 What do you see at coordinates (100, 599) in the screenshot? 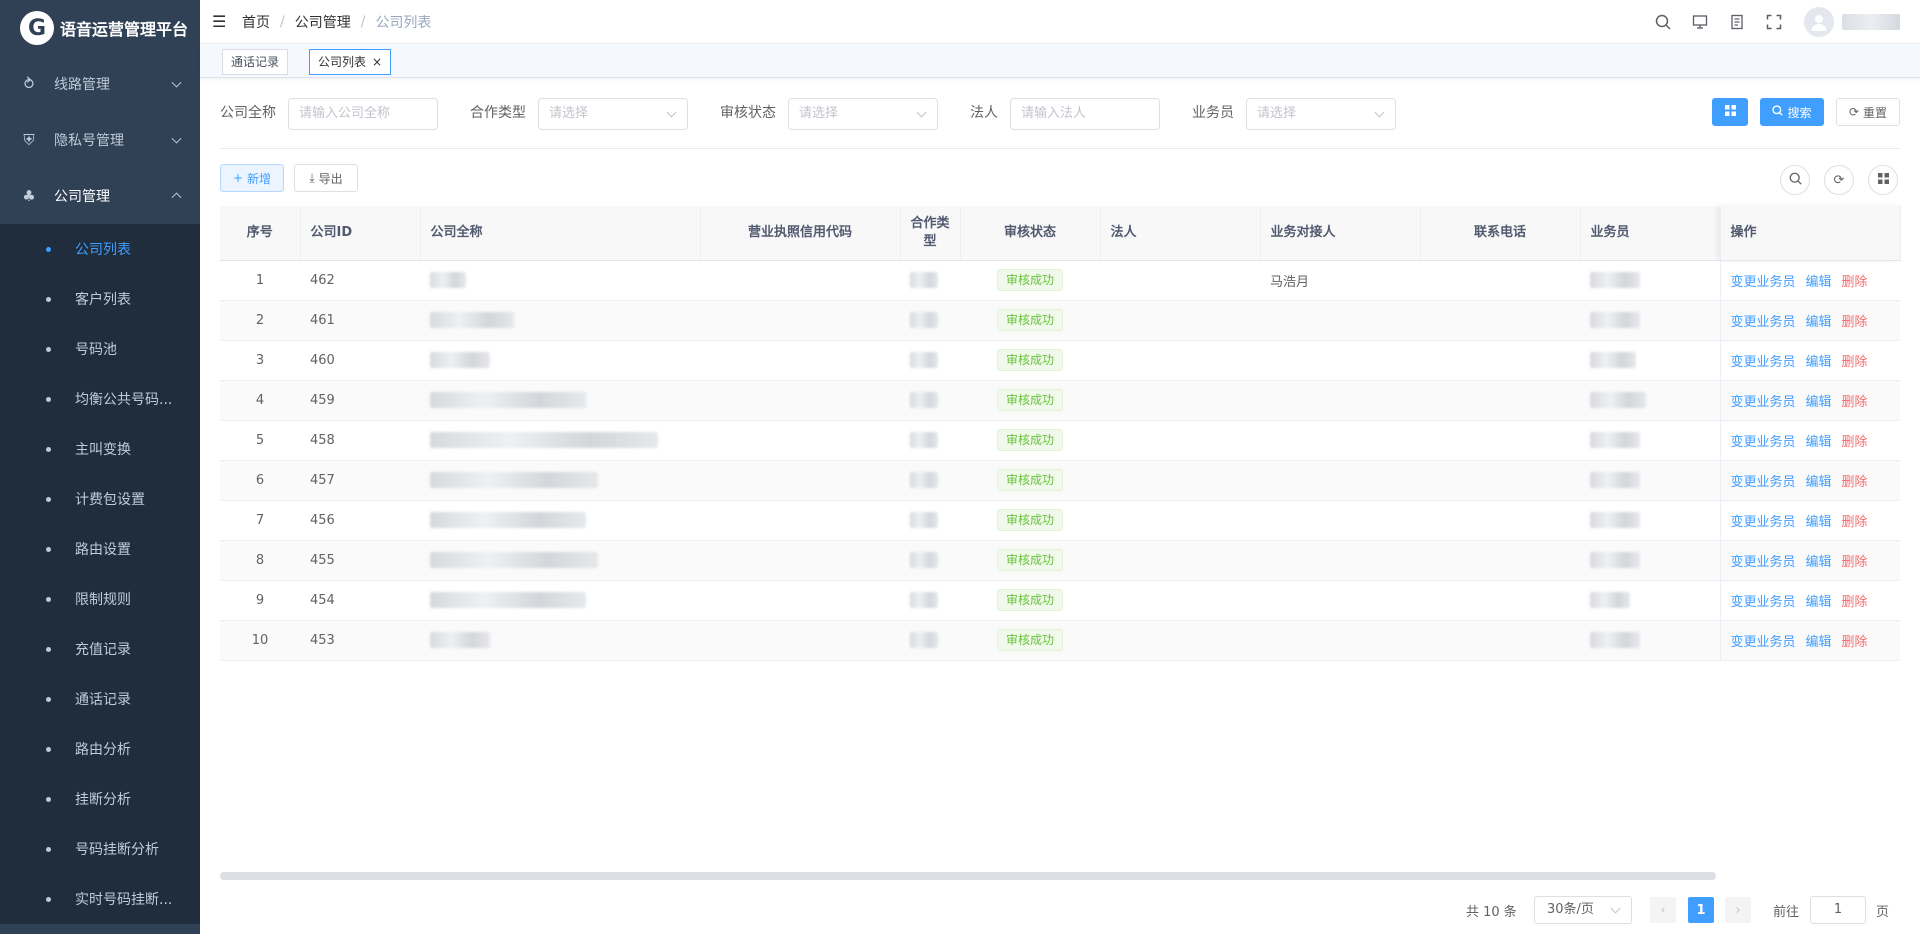
I see `sidebar-item-restriction-rules: 限制规则` at bounding box center [100, 599].